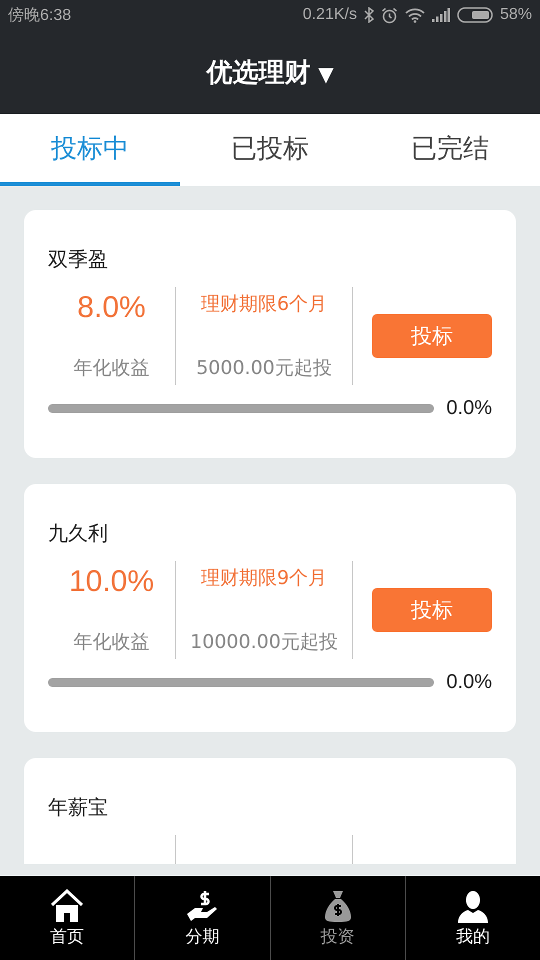 Image resolution: width=540 pixels, height=960 pixels. Describe the element at coordinates (78, 807) in the screenshot. I see `product-name: 年薪宝` at that location.